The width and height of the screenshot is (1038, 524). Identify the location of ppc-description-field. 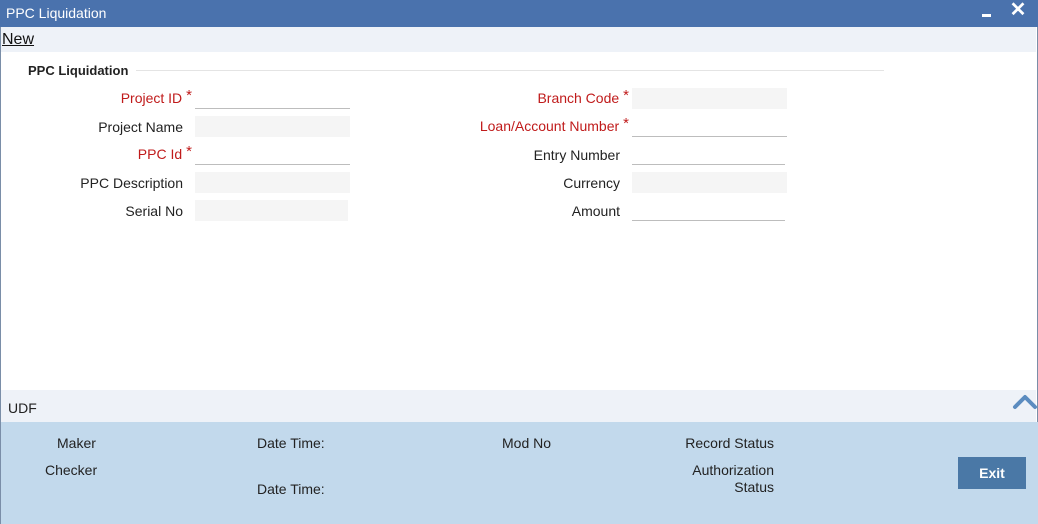
(272, 182).